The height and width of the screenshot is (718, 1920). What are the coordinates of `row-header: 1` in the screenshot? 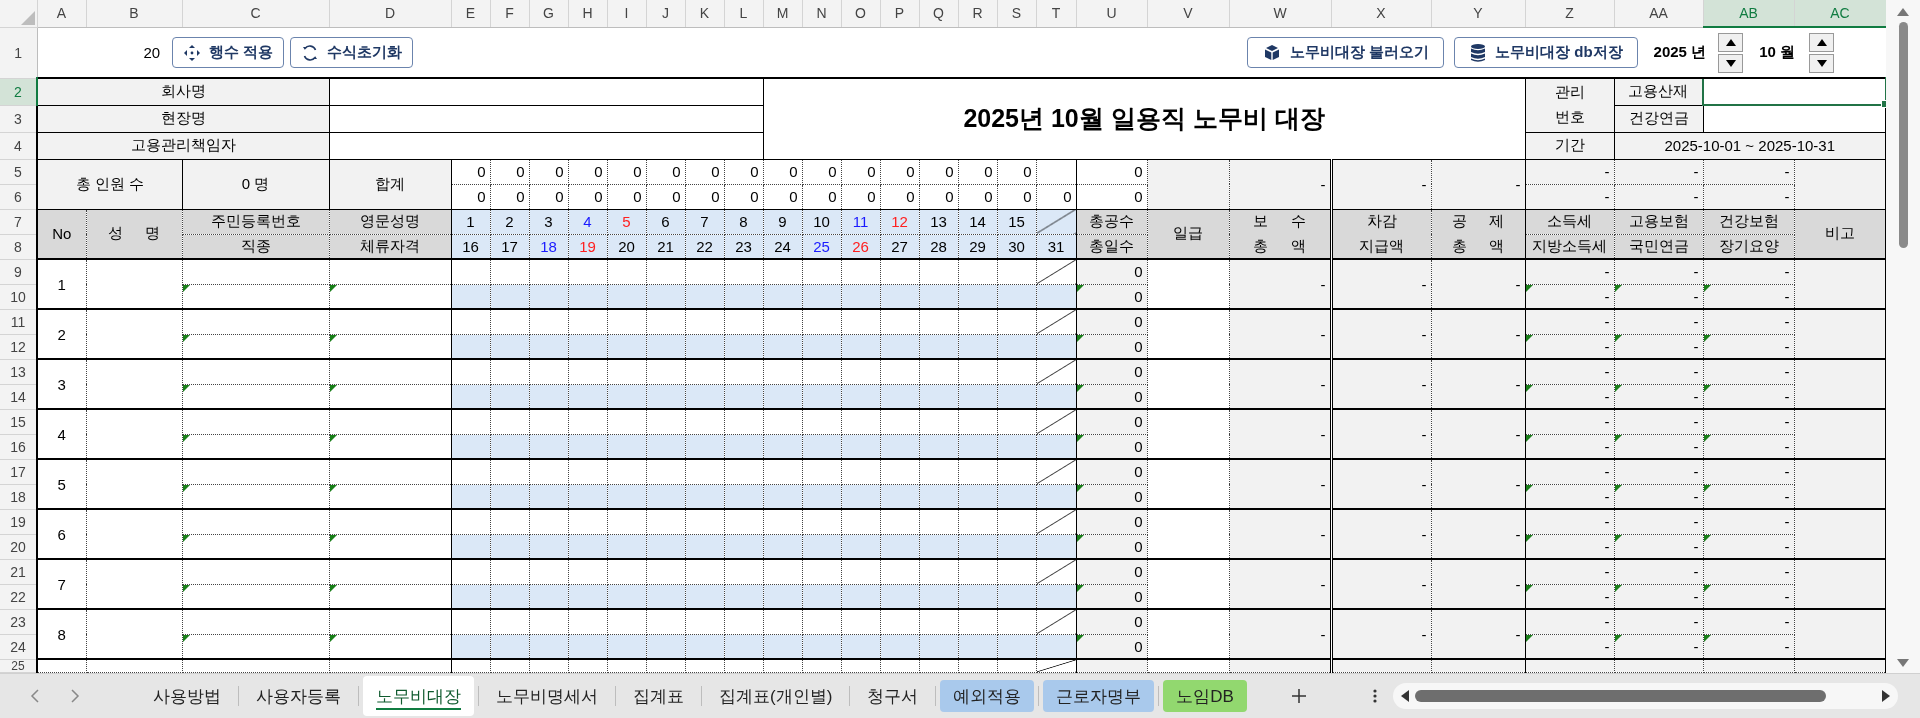 It's located at (18, 52).